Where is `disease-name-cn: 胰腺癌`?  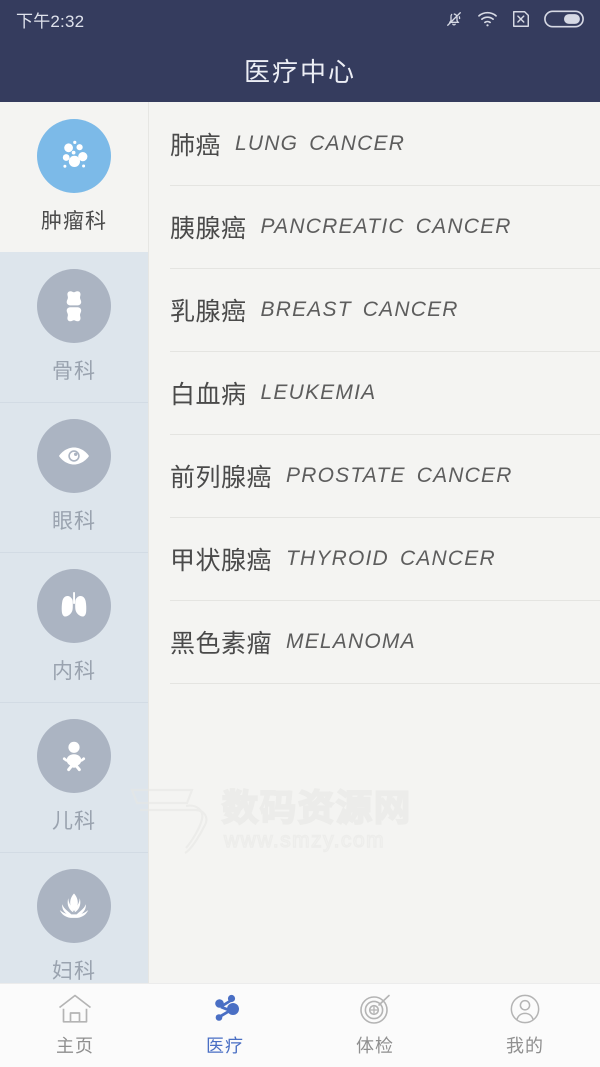
disease-name-cn: 胰腺癌 is located at coordinates (208, 228).